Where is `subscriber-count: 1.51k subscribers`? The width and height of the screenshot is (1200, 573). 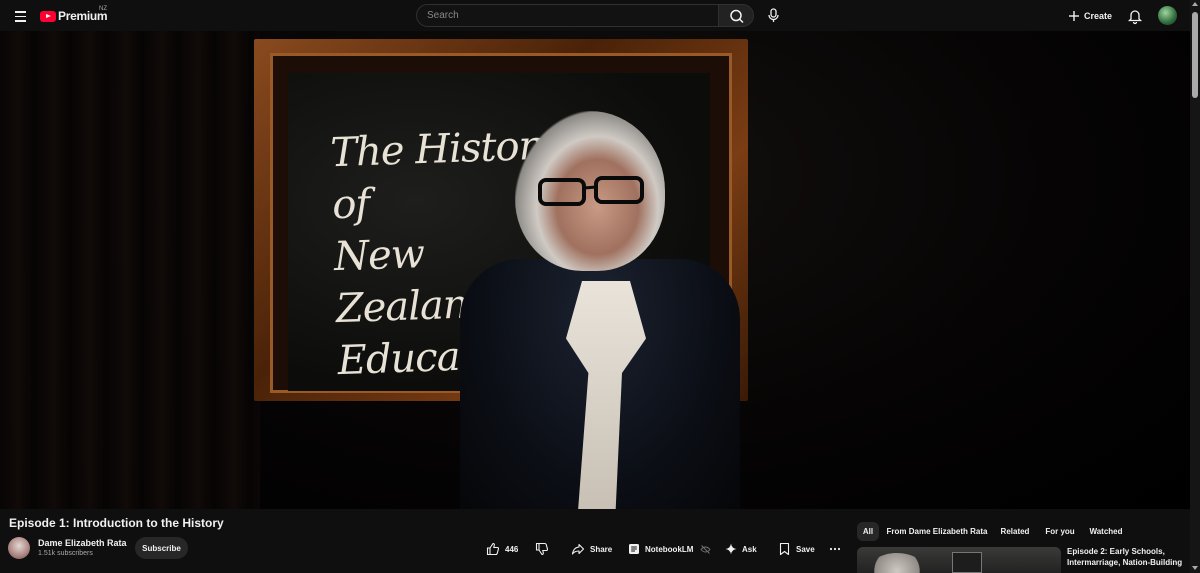
subscriber-count: 1.51k subscribers is located at coordinates (65, 553).